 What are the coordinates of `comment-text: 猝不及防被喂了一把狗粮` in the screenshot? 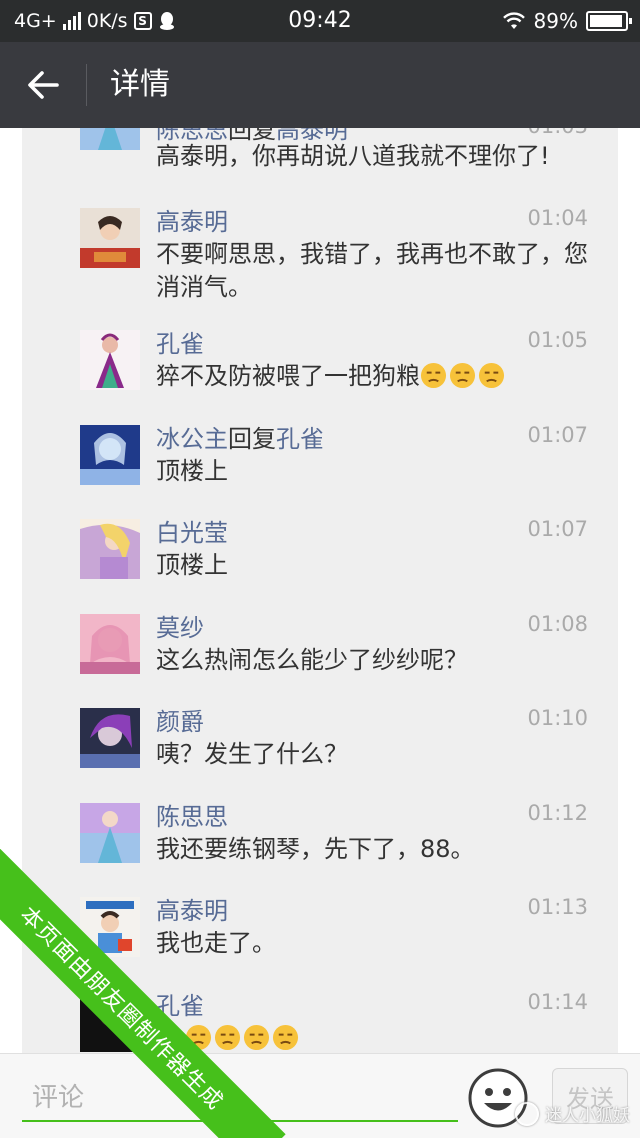 It's located at (376, 376).